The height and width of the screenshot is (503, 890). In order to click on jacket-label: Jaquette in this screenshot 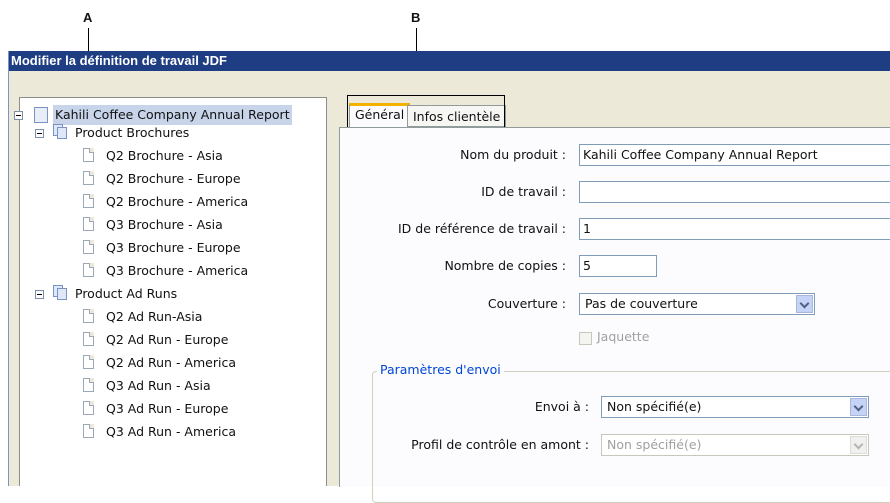, I will do `click(623, 336)`.